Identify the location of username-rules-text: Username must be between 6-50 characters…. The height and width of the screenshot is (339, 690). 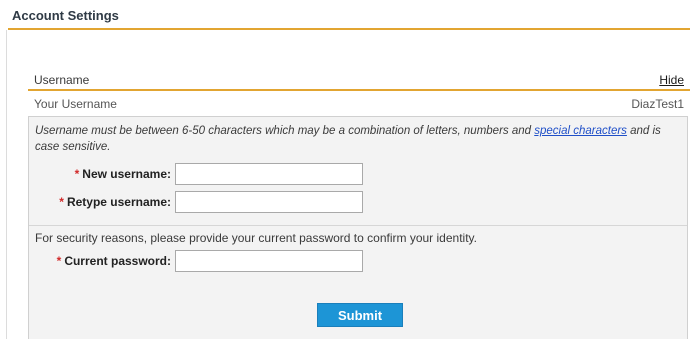
(359, 139).